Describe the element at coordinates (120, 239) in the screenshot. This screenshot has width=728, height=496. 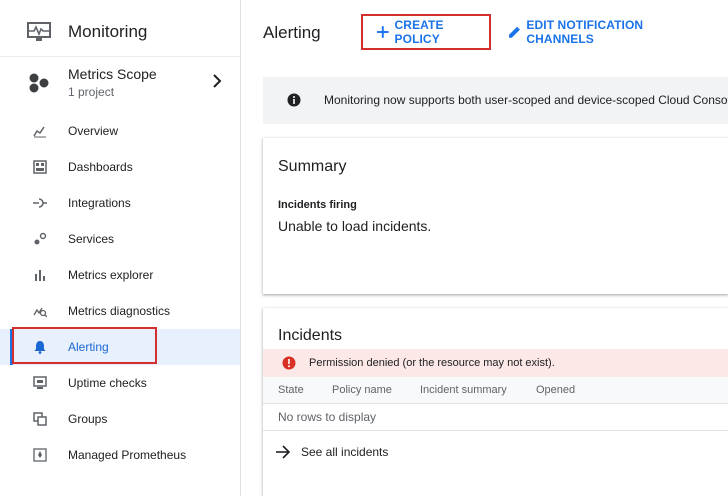
I see `sidebar-item-services: Services` at that location.